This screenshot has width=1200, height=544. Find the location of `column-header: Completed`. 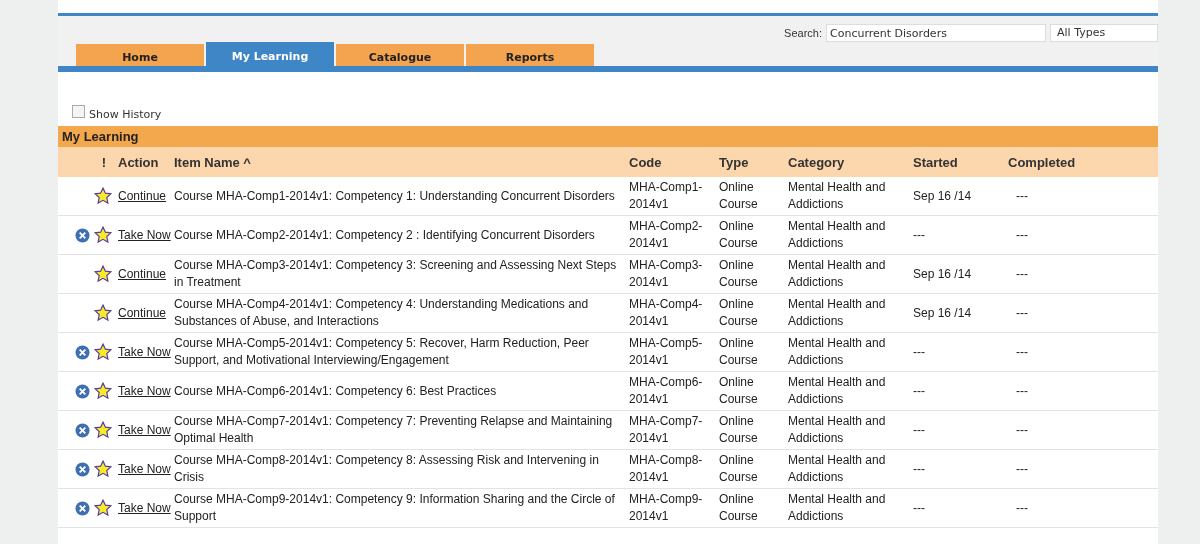

column-header: Completed is located at coordinates (1042, 162).